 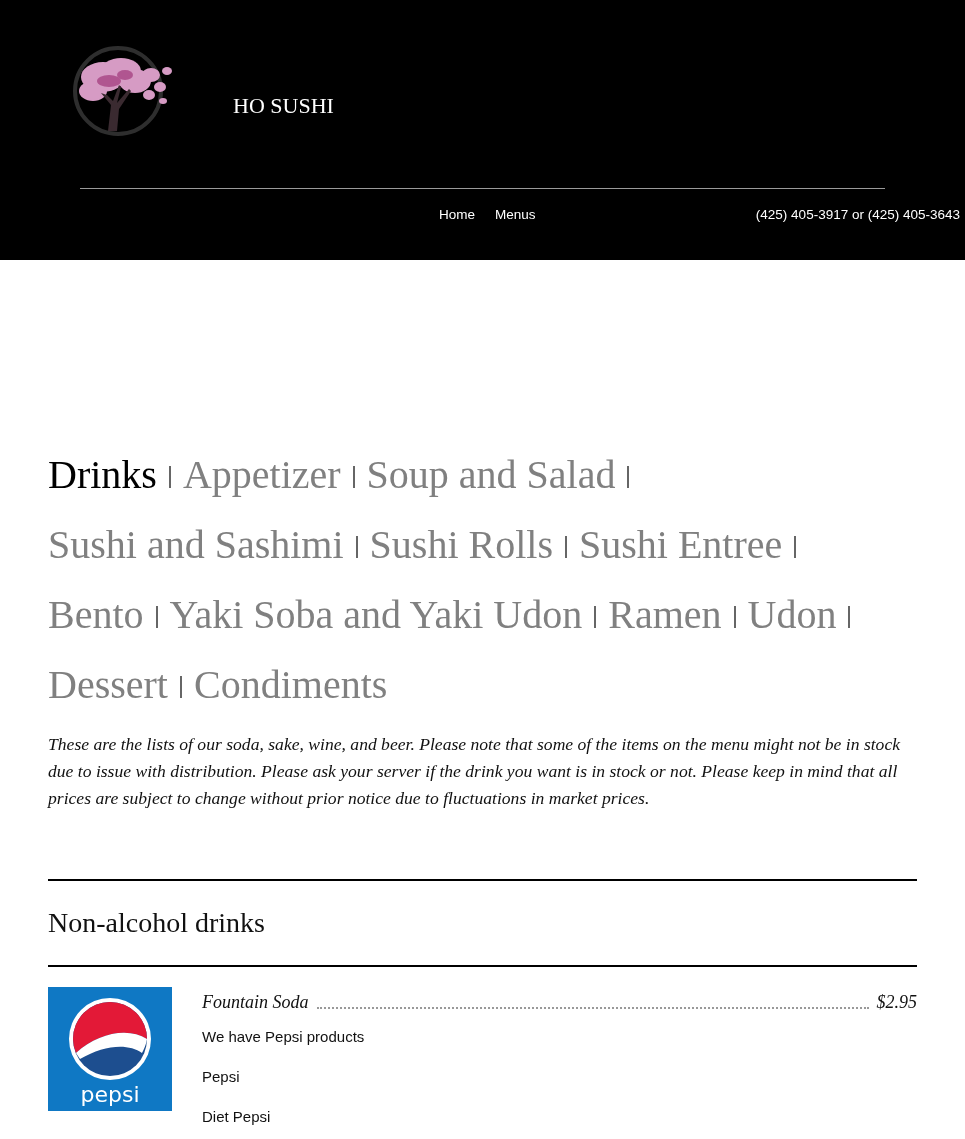 What do you see at coordinates (515, 215) in the screenshot?
I see `nav-link: Menus` at bounding box center [515, 215].